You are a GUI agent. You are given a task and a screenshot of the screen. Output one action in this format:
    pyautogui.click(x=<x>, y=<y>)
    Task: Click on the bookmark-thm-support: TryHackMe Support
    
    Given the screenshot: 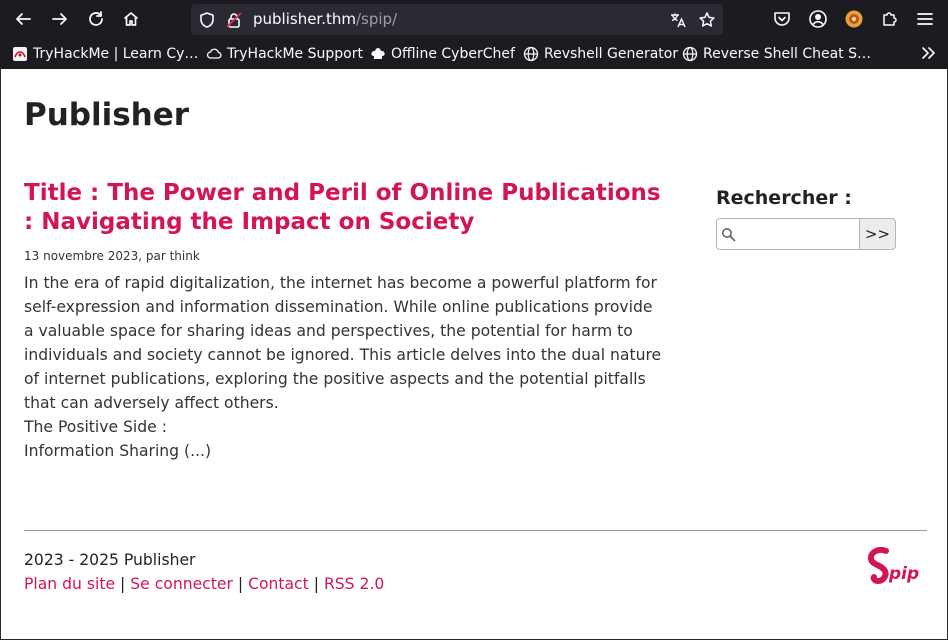 What is the action you would take?
    pyautogui.click(x=284, y=54)
    